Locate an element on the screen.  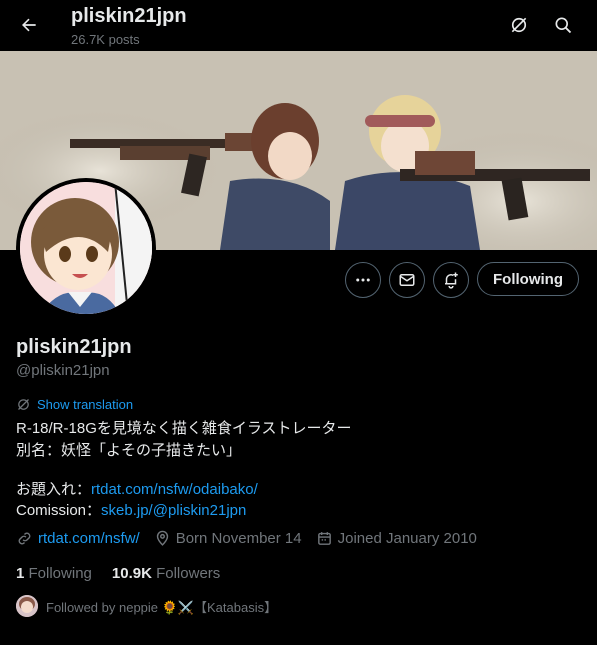
mail-icon is located at coordinates (407, 280).